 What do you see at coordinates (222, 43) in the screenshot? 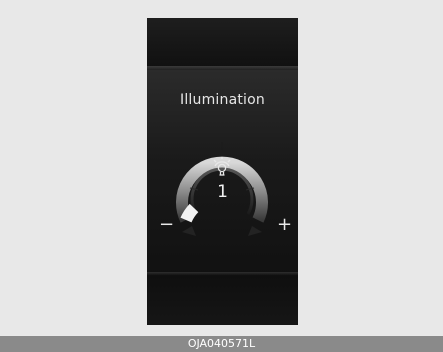
I see `display-top-band` at bounding box center [222, 43].